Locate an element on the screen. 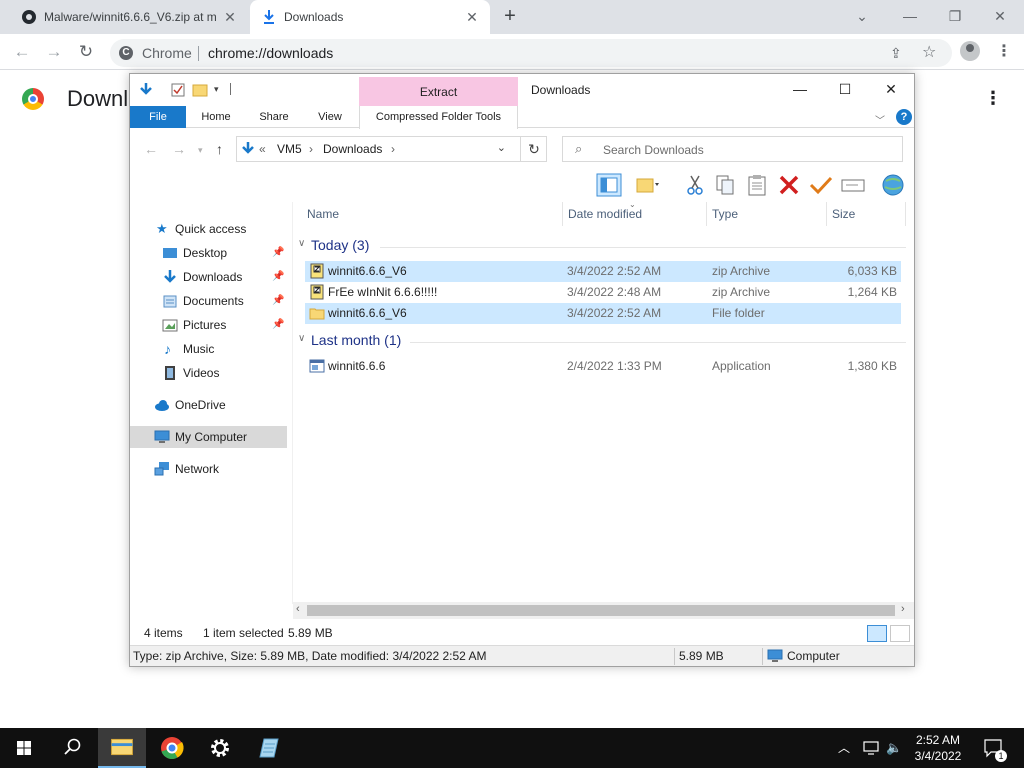 This screenshot has height=768, width=1024. customize-quick-access-chevron-icon: ▾ is located at coordinates (222, 92).